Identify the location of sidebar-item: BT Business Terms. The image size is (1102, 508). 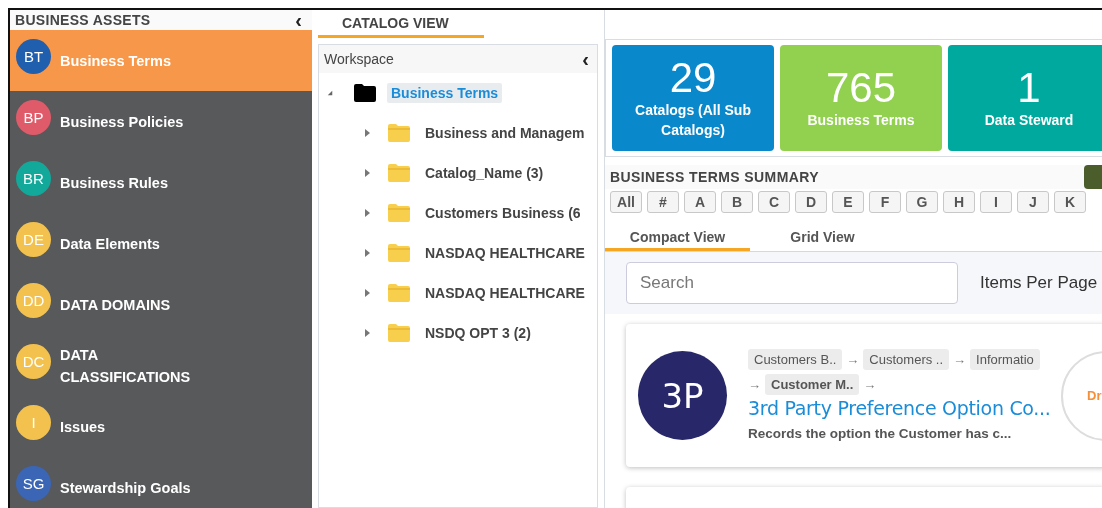
(161, 60).